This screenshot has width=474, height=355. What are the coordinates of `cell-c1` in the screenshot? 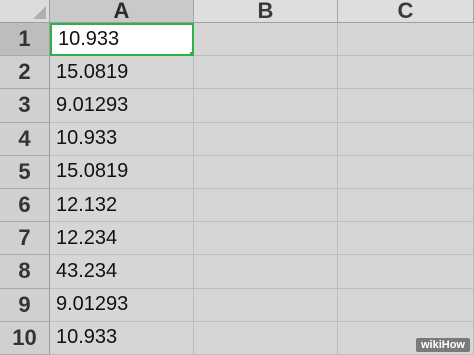 It's located at (406, 40).